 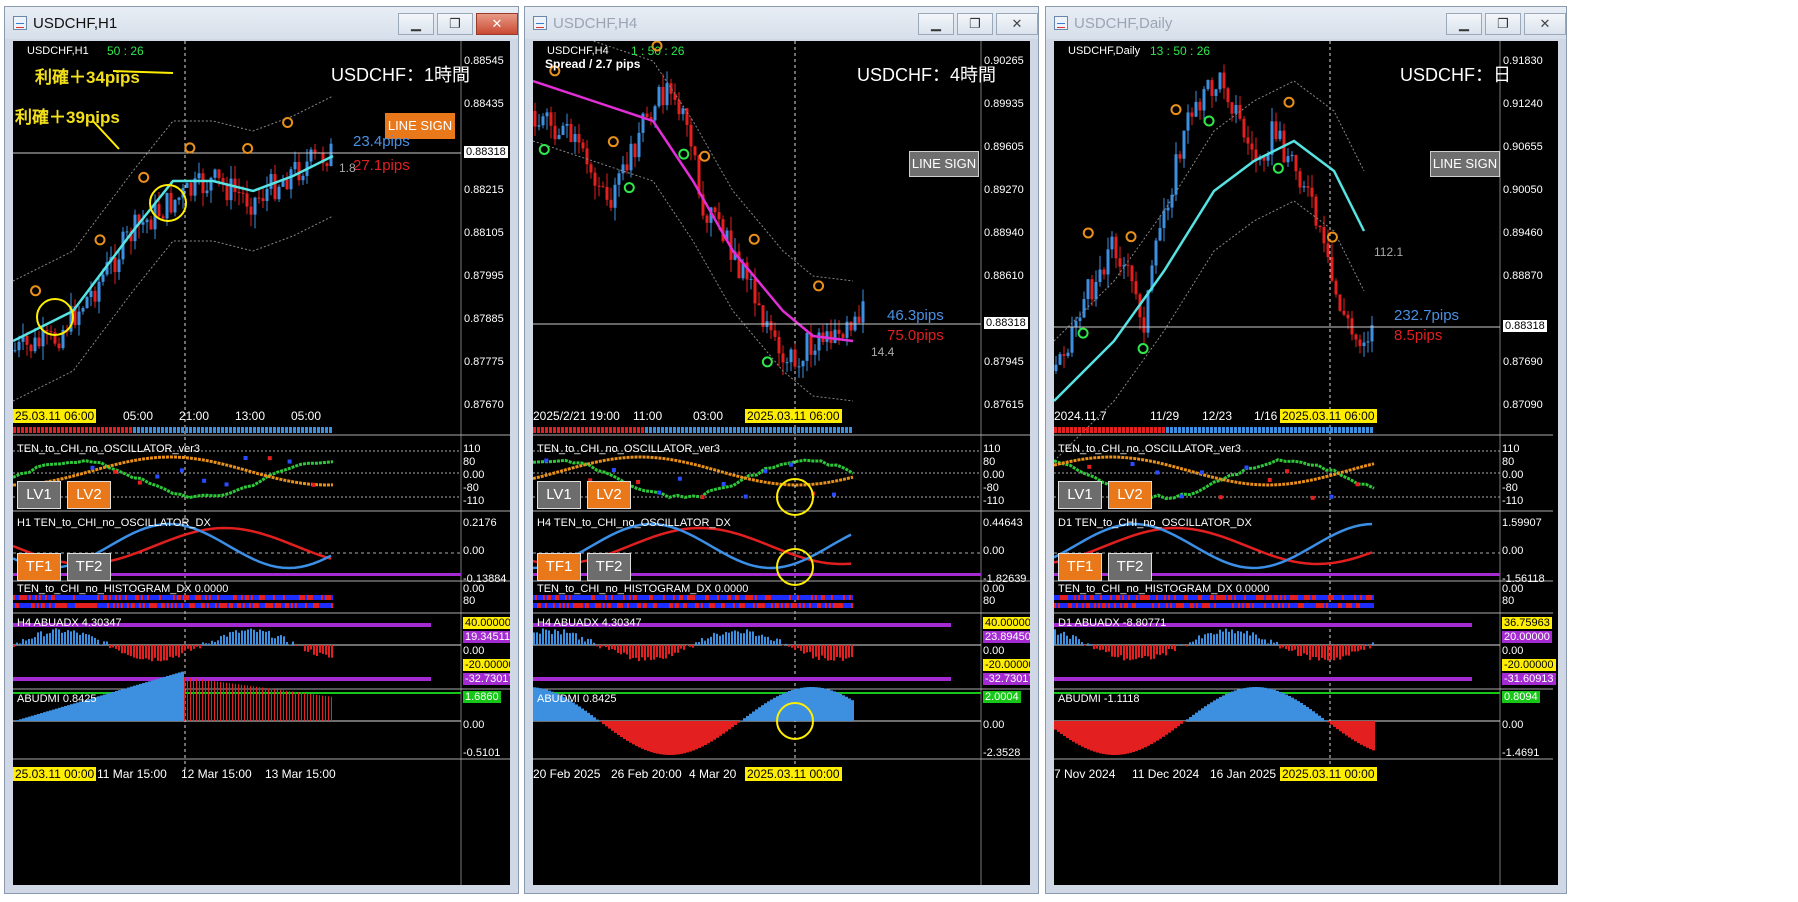 I want to click on window-titlebar: USDCHF,H1 ▁ ❐ ✕, so click(x=261, y=23).